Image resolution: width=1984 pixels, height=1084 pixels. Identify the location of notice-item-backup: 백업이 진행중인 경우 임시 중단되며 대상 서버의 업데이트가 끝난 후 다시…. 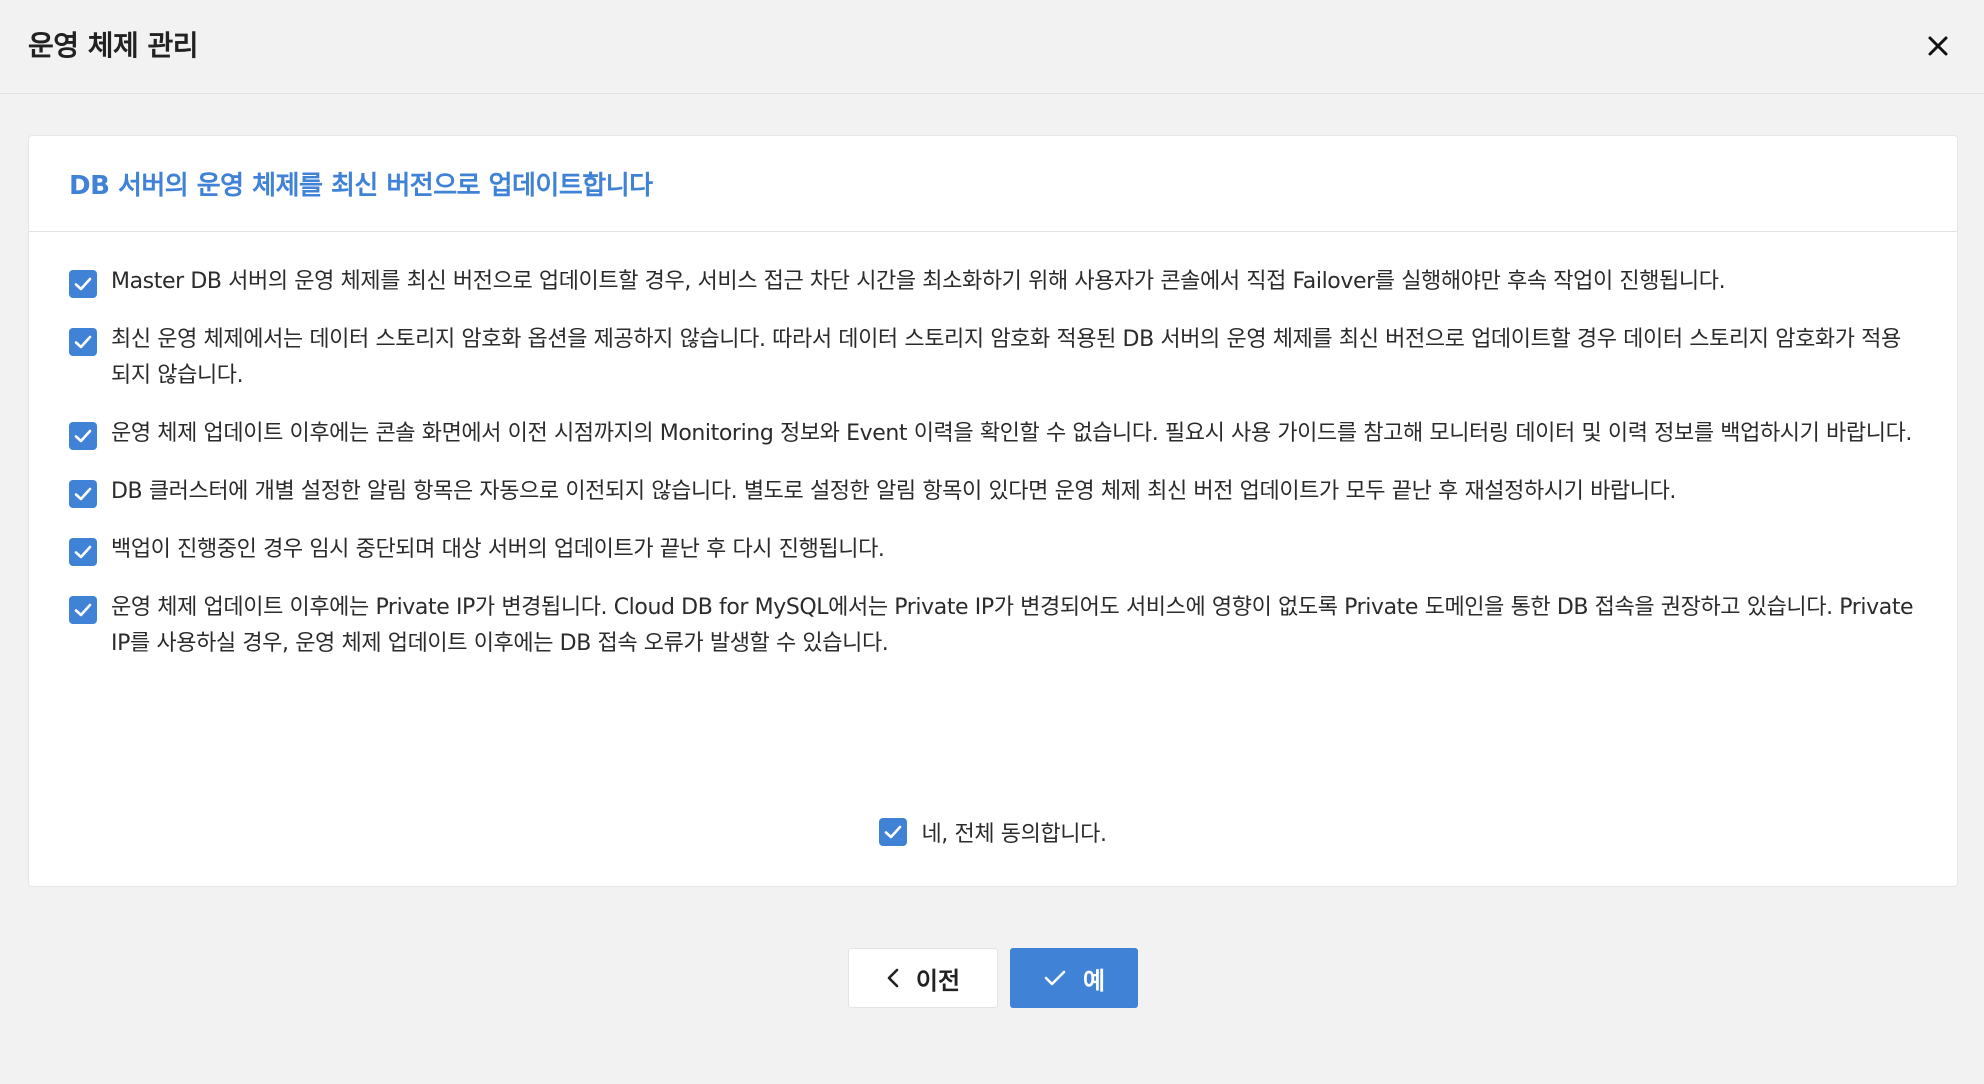
(993, 552).